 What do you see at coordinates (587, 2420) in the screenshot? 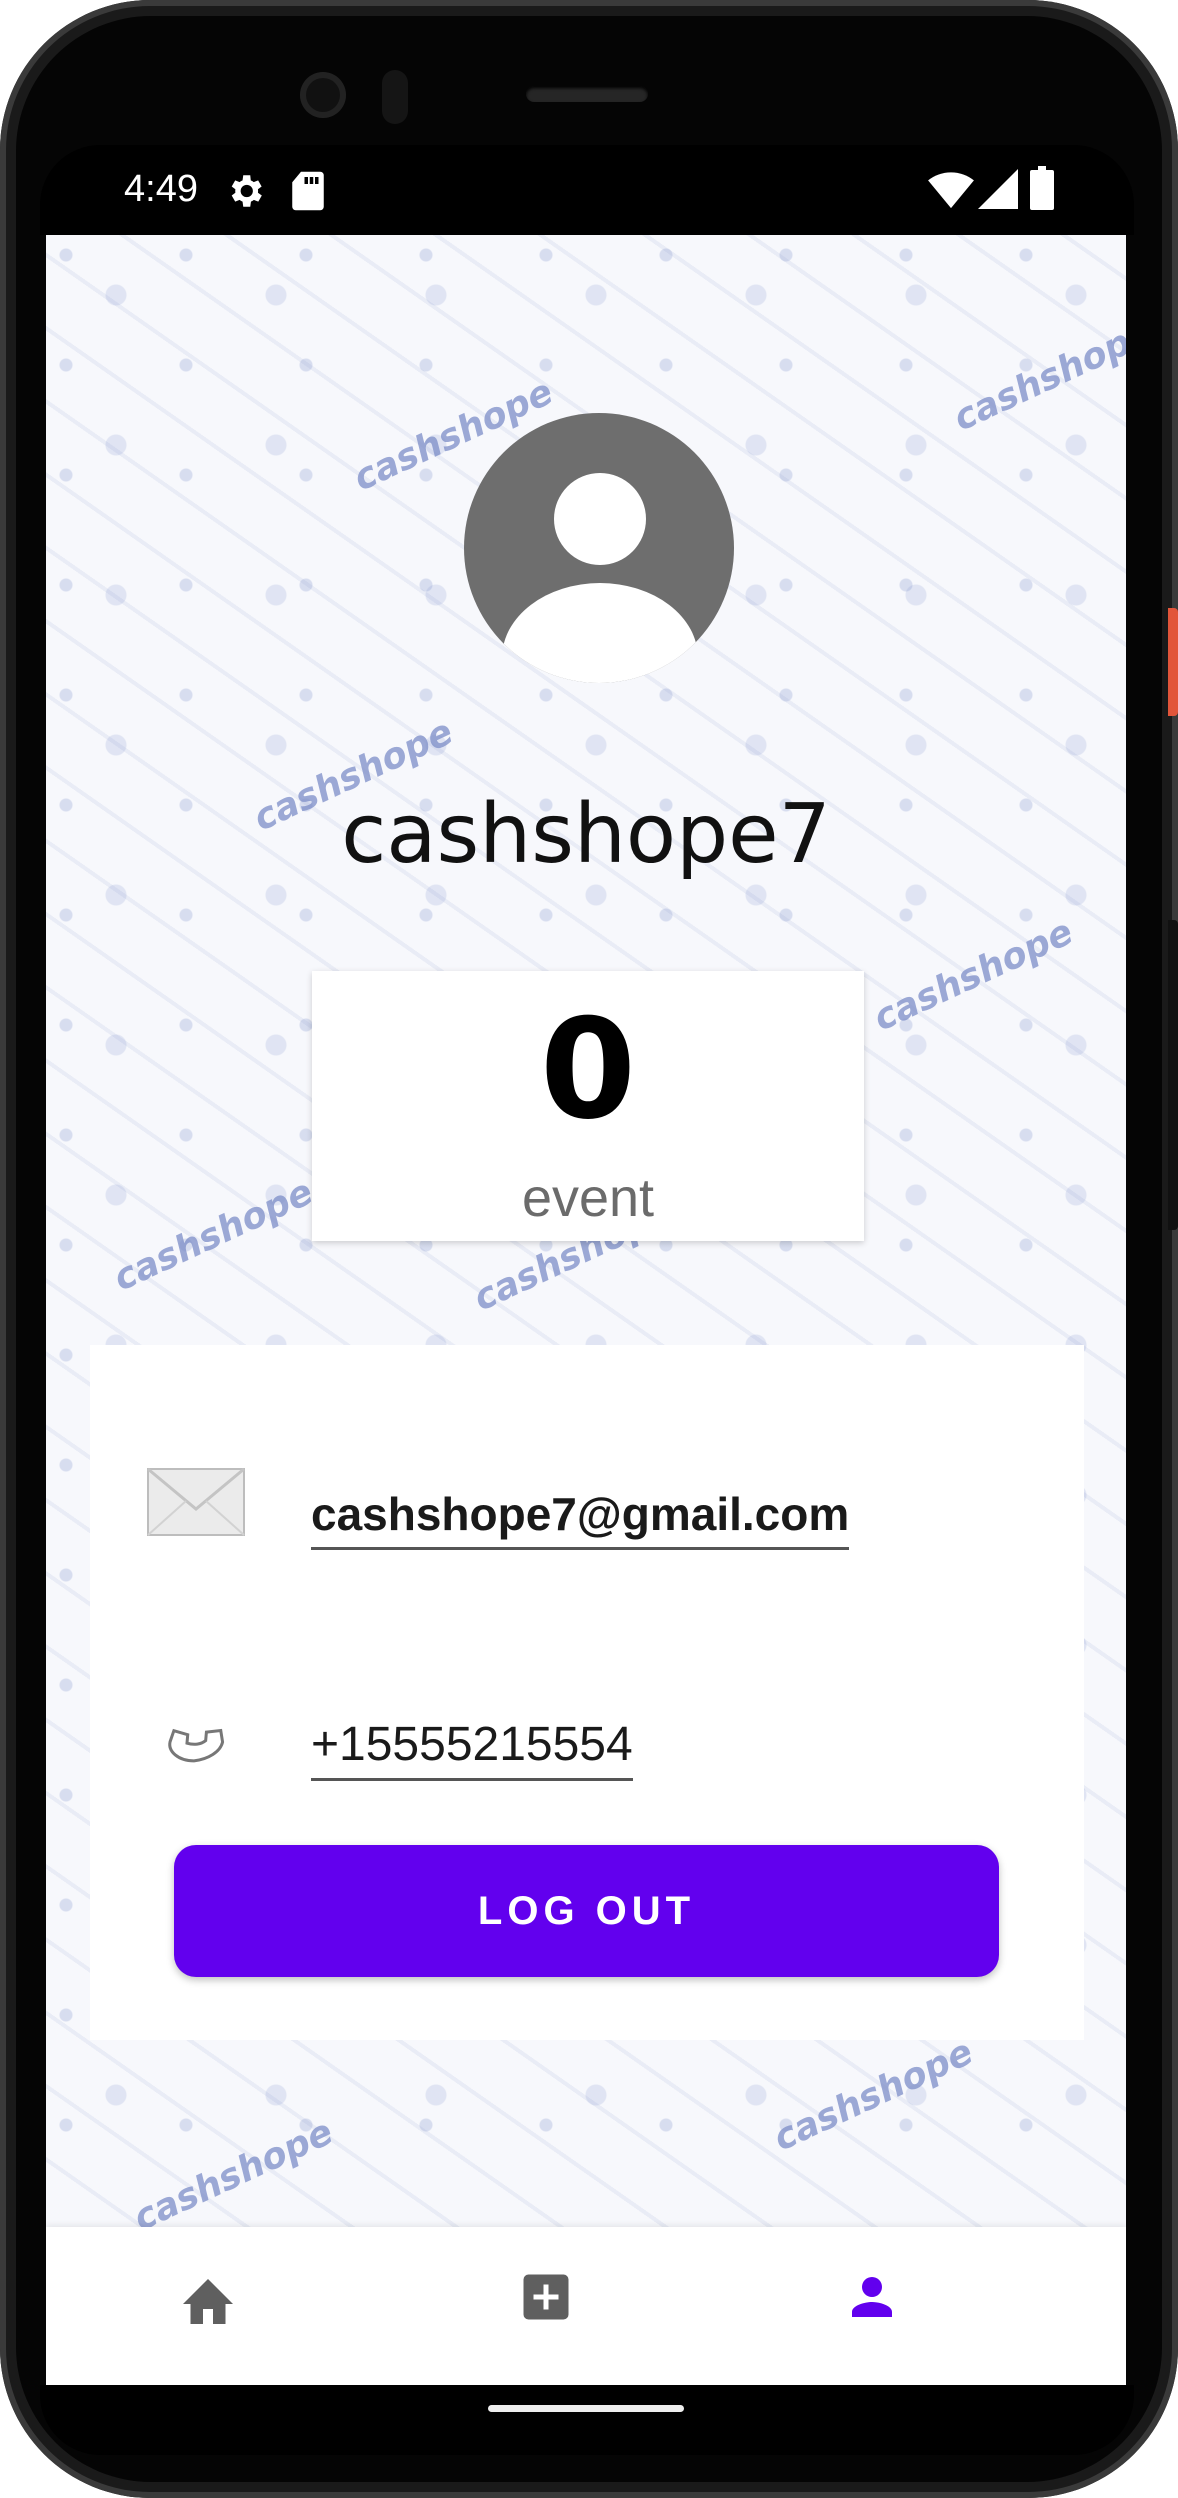
I see `nav-gesture-area` at bounding box center [587, 2420].